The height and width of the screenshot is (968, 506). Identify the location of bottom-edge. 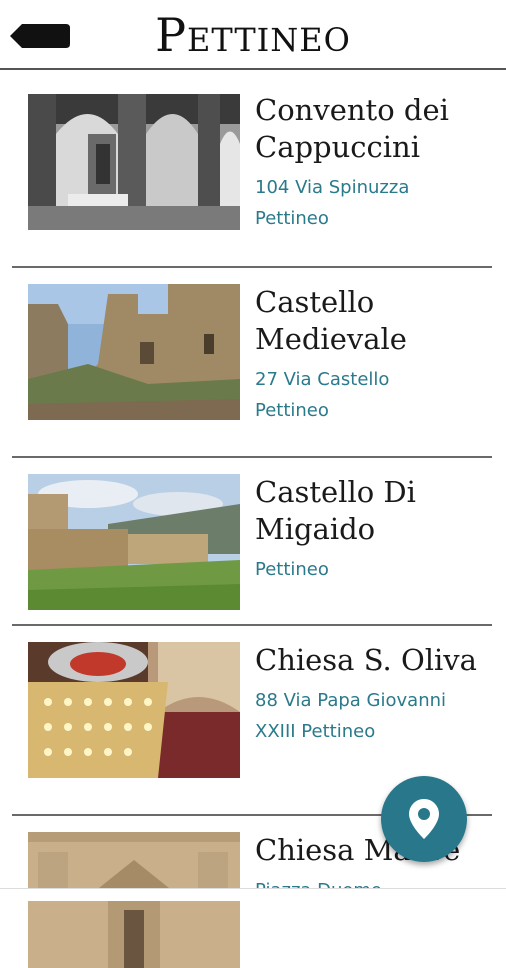
(253, 894).